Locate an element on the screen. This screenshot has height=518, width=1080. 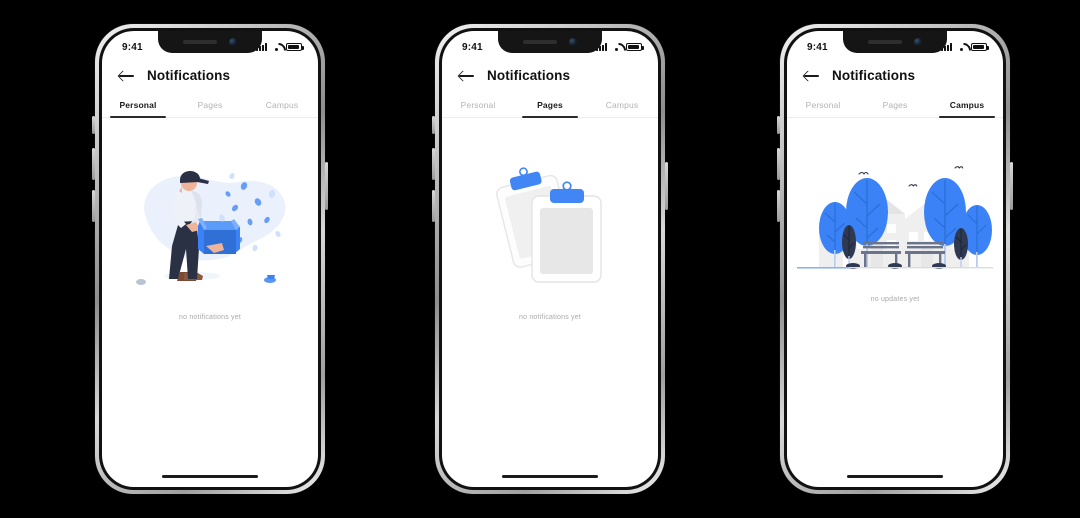
empty-state-caption: no updates yet is located at coordinates (895, 299).